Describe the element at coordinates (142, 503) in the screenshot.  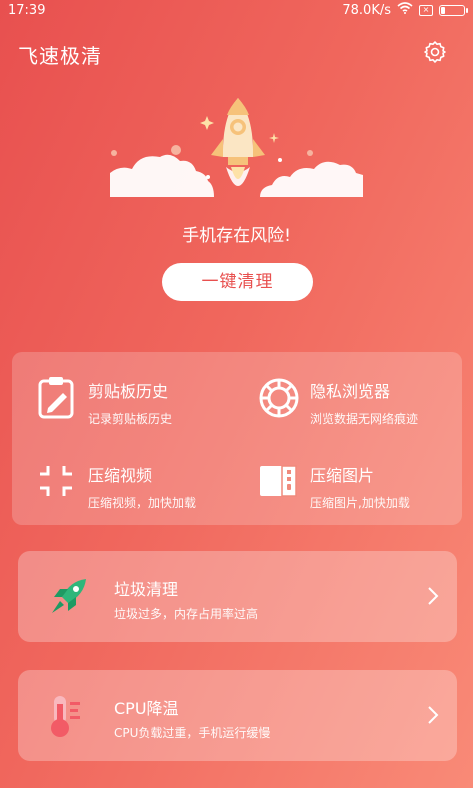
I see `tool-subtitle: 压缩视频，加快加载` at that location.